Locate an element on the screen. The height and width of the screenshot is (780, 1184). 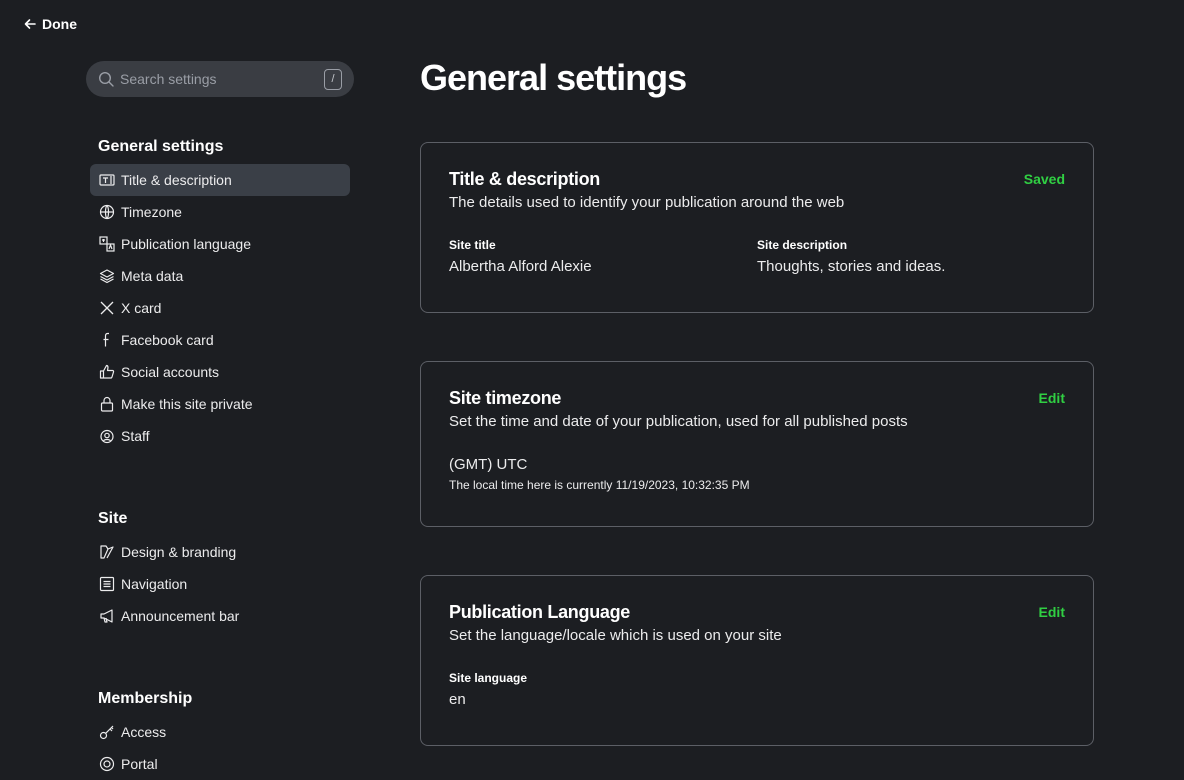
portal-icon is located at coordinates (106, 764).